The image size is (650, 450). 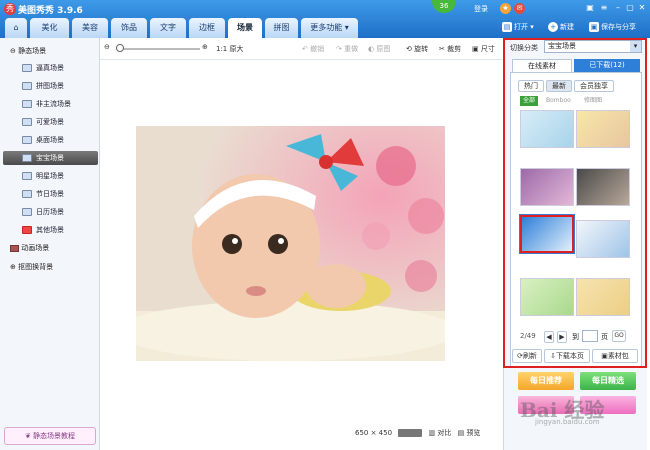 I want to click on sidebar-item-puzzle: 拼图场景, so click(x=53, y=86).